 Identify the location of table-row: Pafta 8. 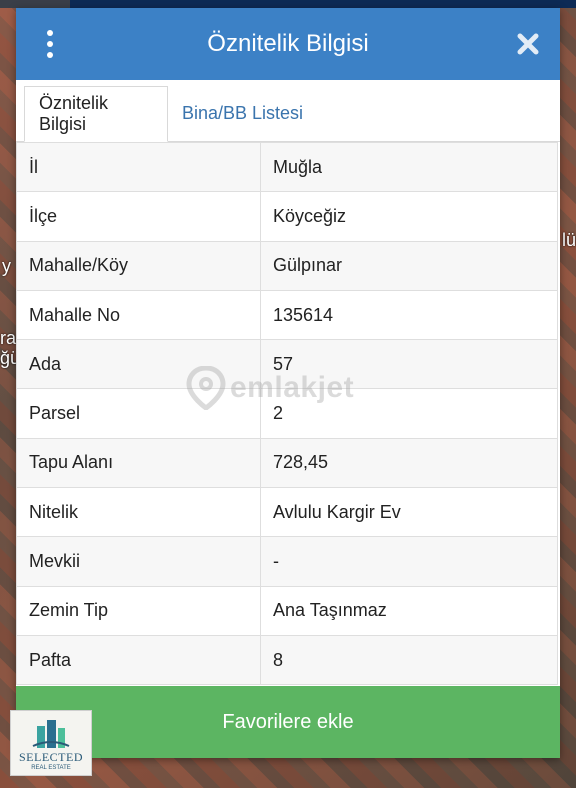
(287, 660).